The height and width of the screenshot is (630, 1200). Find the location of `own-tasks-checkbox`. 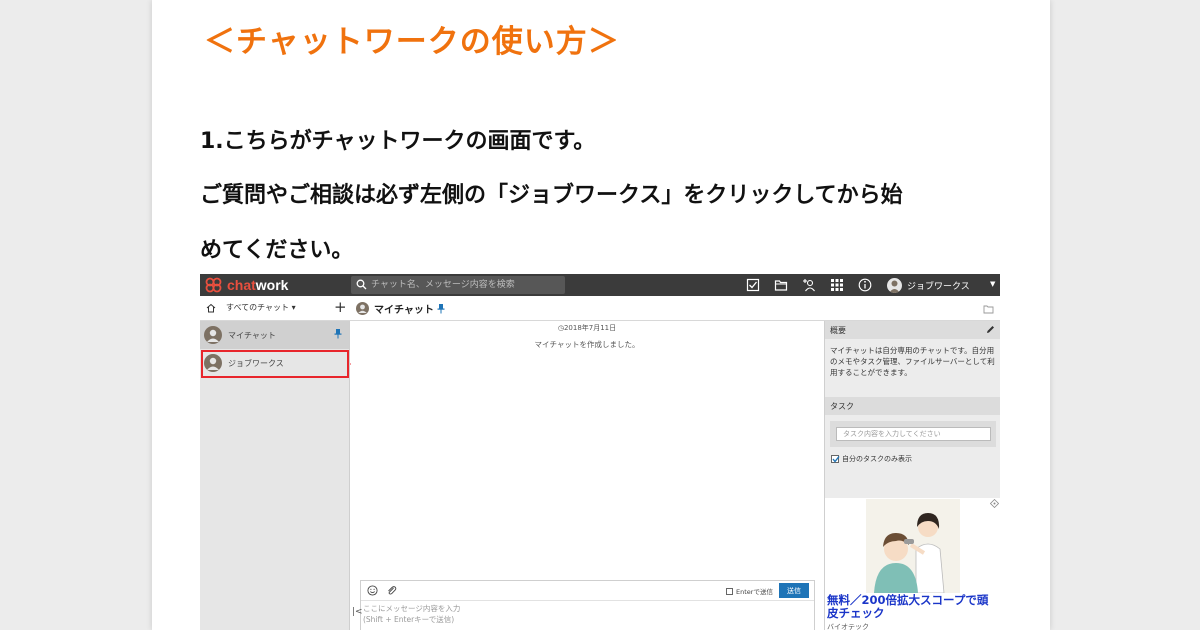

own-tasks-checkbox is located at coordinates (835, 459).